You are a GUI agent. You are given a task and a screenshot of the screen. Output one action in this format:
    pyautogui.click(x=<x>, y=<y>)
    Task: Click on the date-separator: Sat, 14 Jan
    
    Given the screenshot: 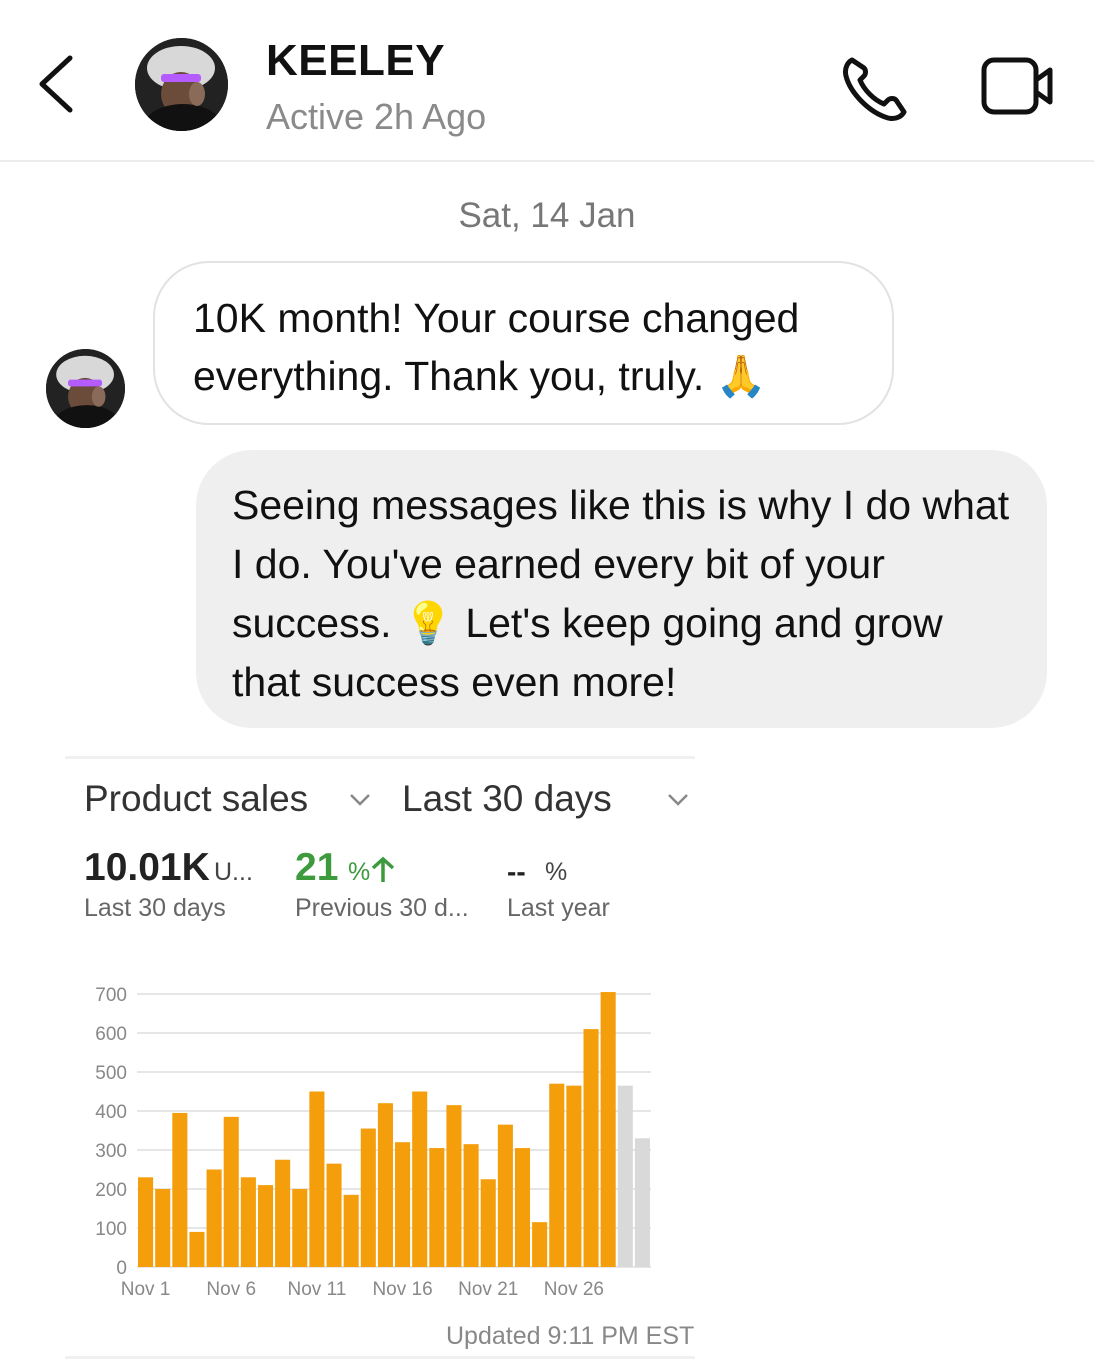 What is the action you would take?
    pyautogui.click(x=547, y=215)
    